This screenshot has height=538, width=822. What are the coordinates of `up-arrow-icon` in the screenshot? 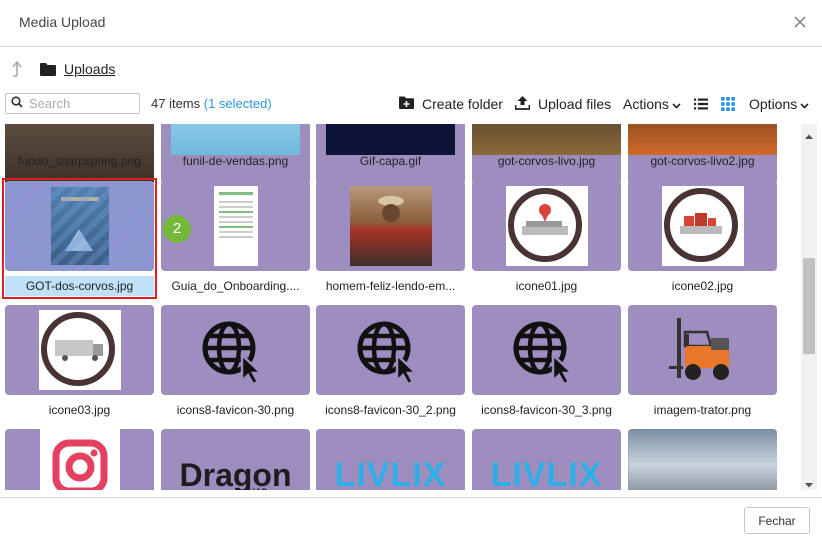 It's located at (17, 69).